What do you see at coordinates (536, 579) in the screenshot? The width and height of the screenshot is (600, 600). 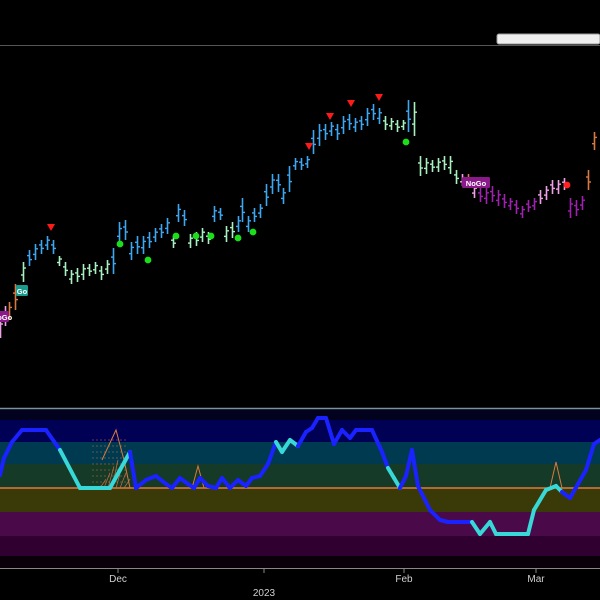 I see `x-tick-label: Mar` at bounding box center [536, 579].